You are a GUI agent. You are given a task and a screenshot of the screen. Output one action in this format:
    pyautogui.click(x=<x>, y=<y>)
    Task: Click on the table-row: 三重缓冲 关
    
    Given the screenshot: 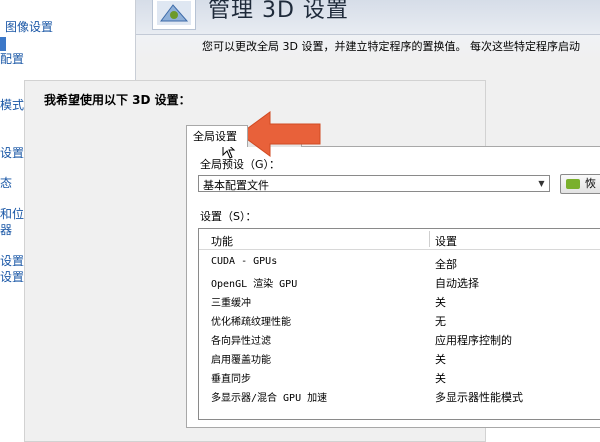 What is the action you would take?
    pyautogui.click(x=399, y=300)
    